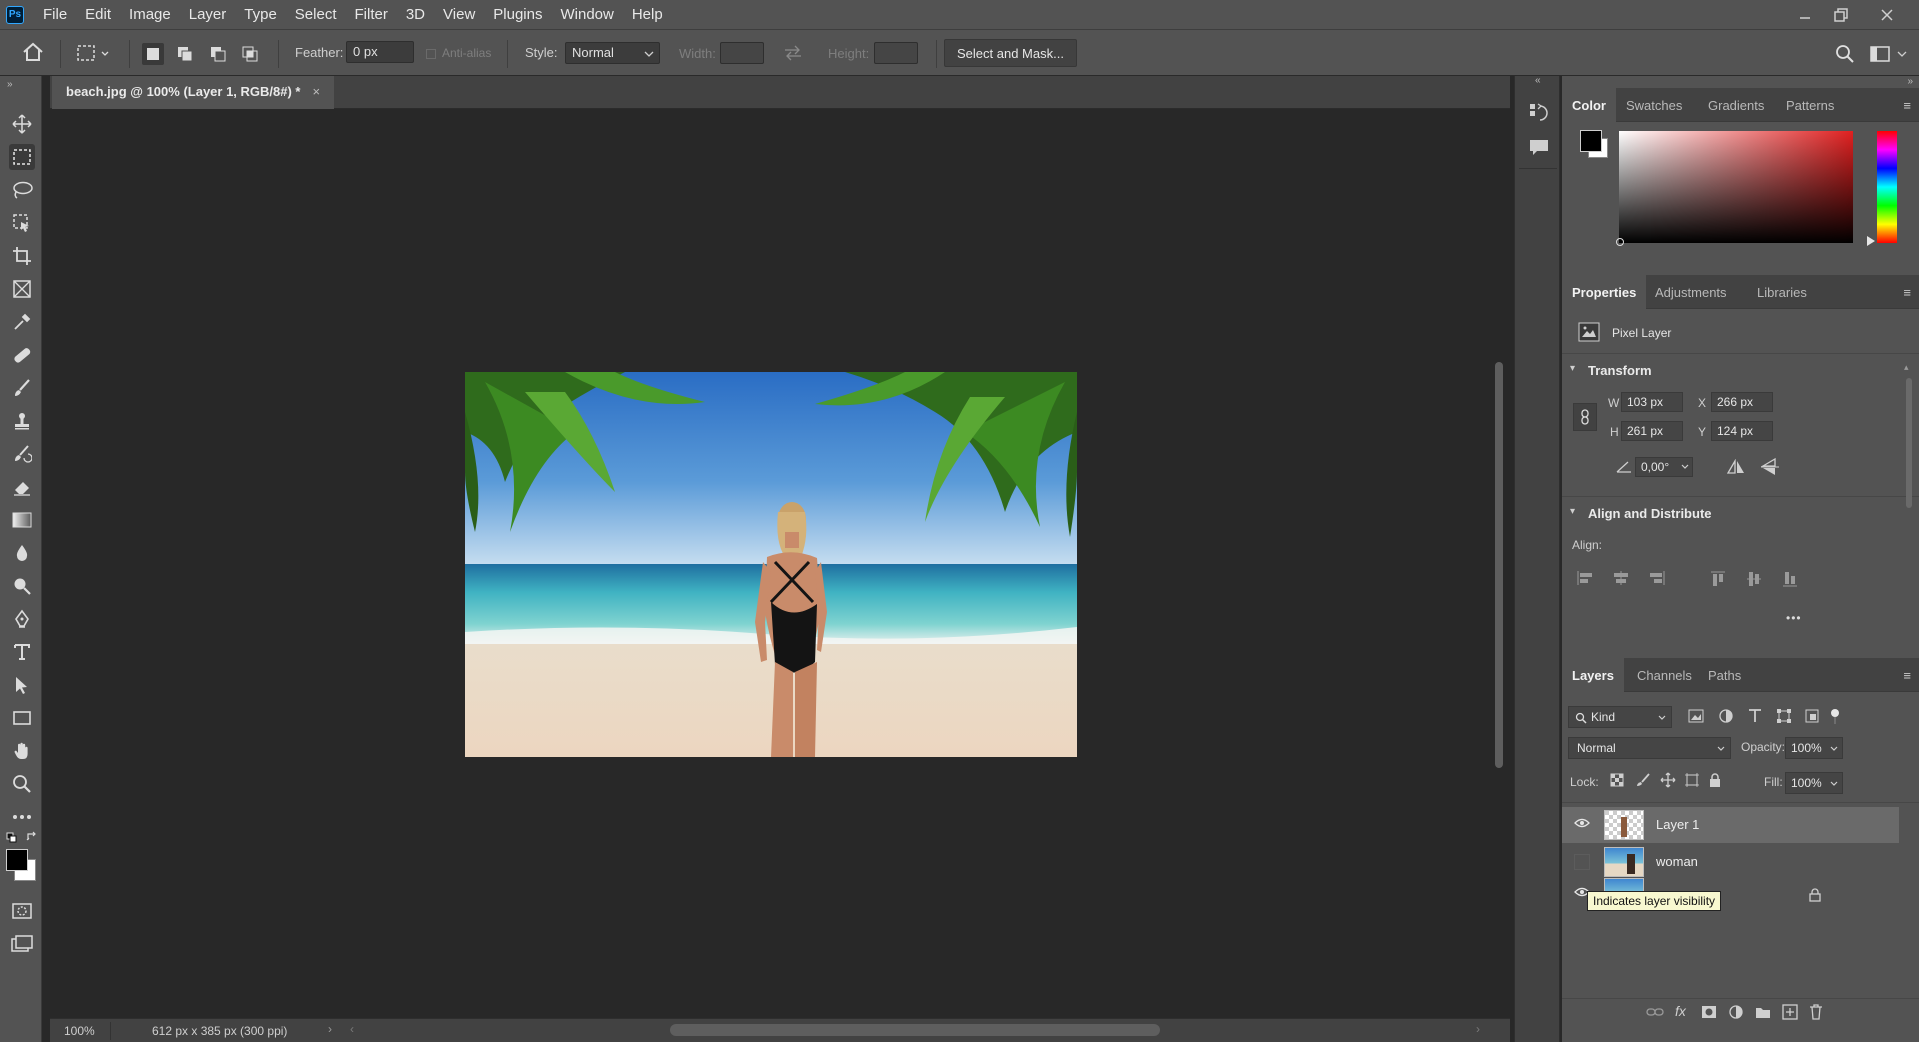 This screenshot has height=1042, width=1919. I want to click on brush-tool-icon, so click(22, 388).